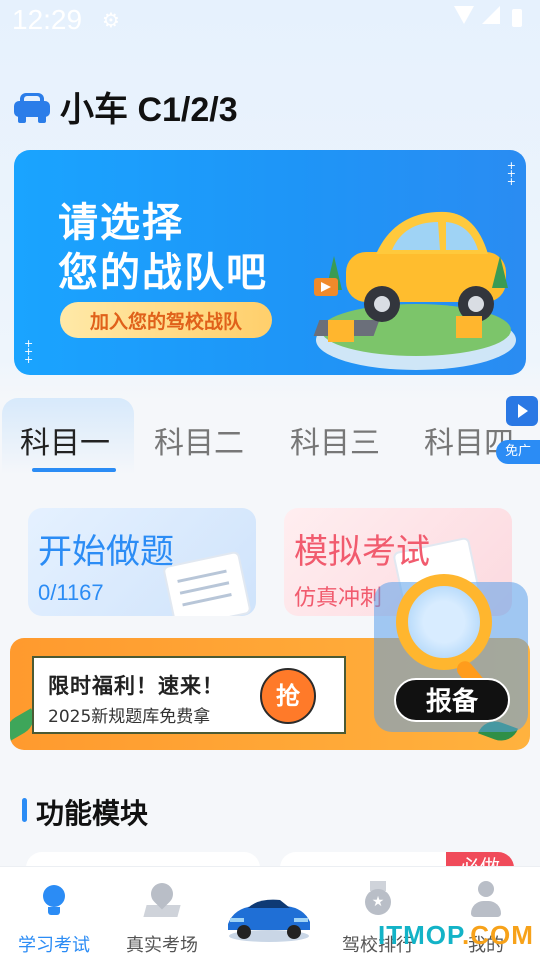 The width and height of the screenshot is (540, 960). Describe the element at coordinates (270, 438) in the screenshot. I see `subject-tabs: 科目一 科目二 科目三 科目四` at that location.